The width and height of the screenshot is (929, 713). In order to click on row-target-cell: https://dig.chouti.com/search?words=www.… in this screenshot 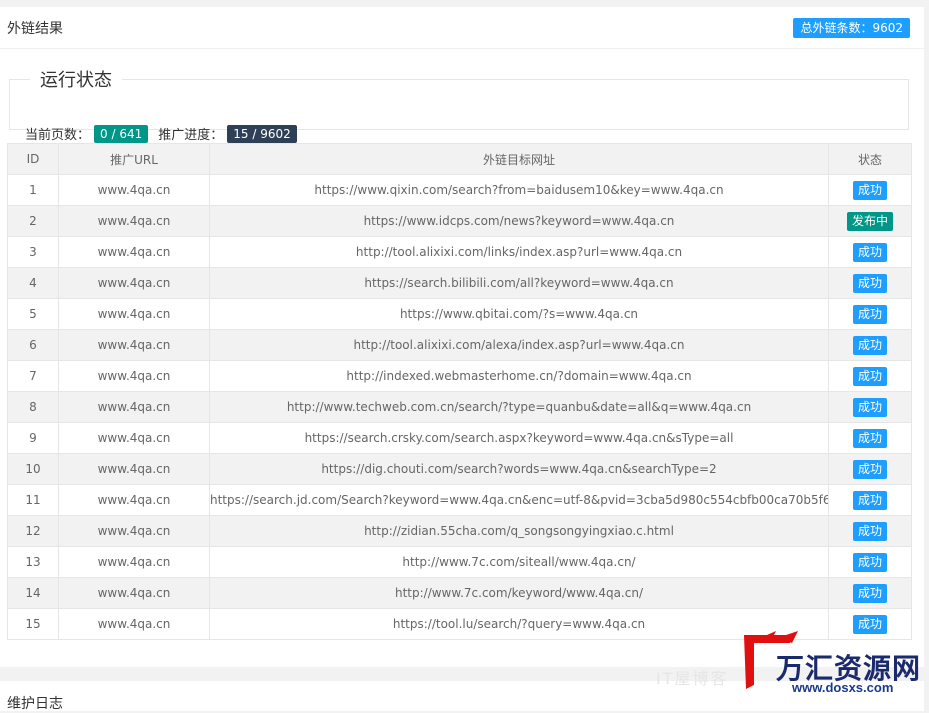, I will do `click(519, 469)`.